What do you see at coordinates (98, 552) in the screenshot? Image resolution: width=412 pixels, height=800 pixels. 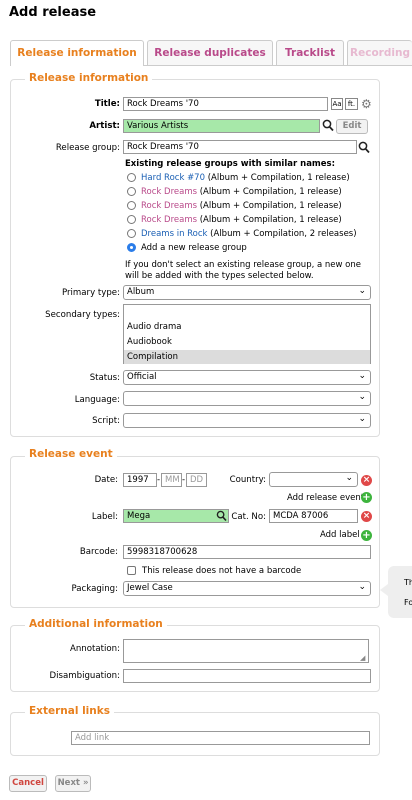 I see `barcode-label: Barcode:` at bounding box center [98, 552].